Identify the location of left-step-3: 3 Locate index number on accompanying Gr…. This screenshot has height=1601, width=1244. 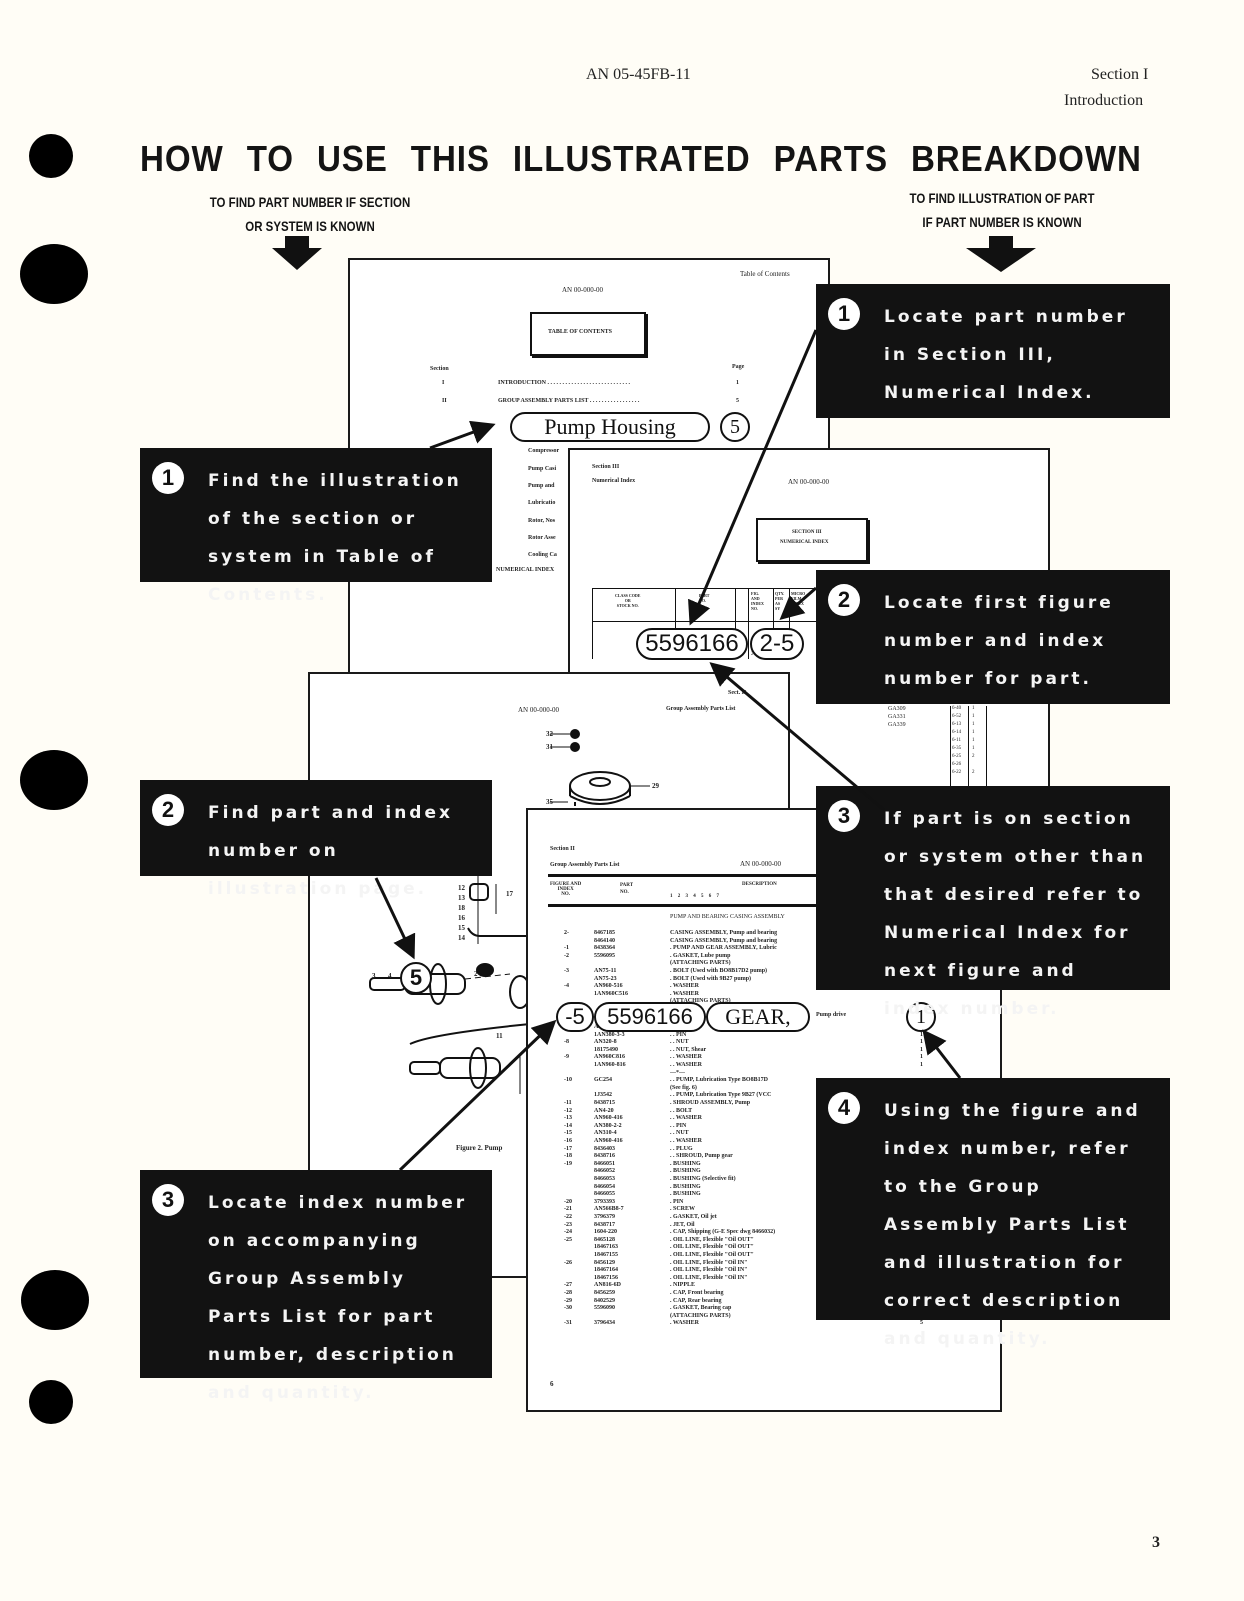
(316, 1286).